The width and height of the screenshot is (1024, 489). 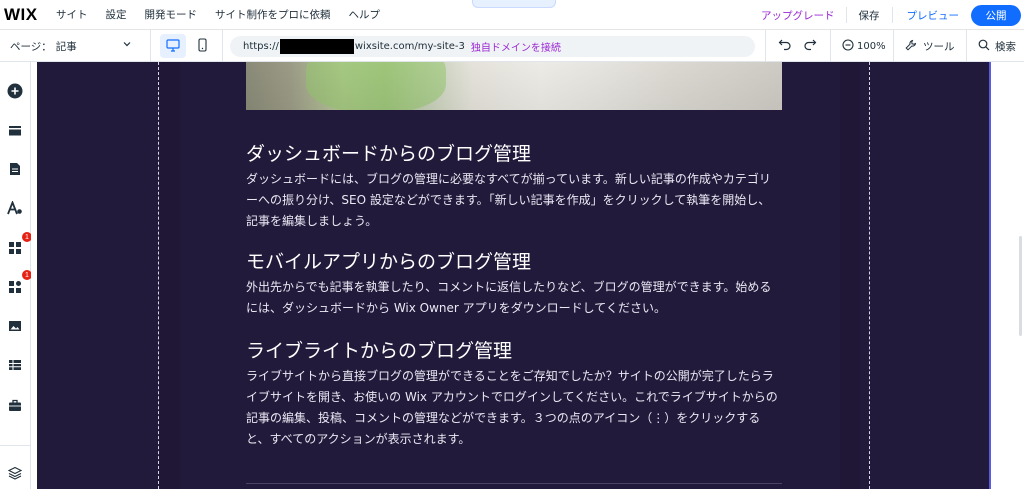 I want to click on media-icon, so click(x=15, y=326).